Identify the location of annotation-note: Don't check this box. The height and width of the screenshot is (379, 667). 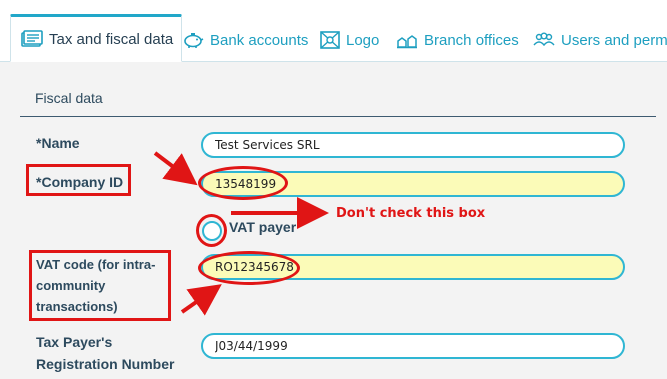
(411, 213).